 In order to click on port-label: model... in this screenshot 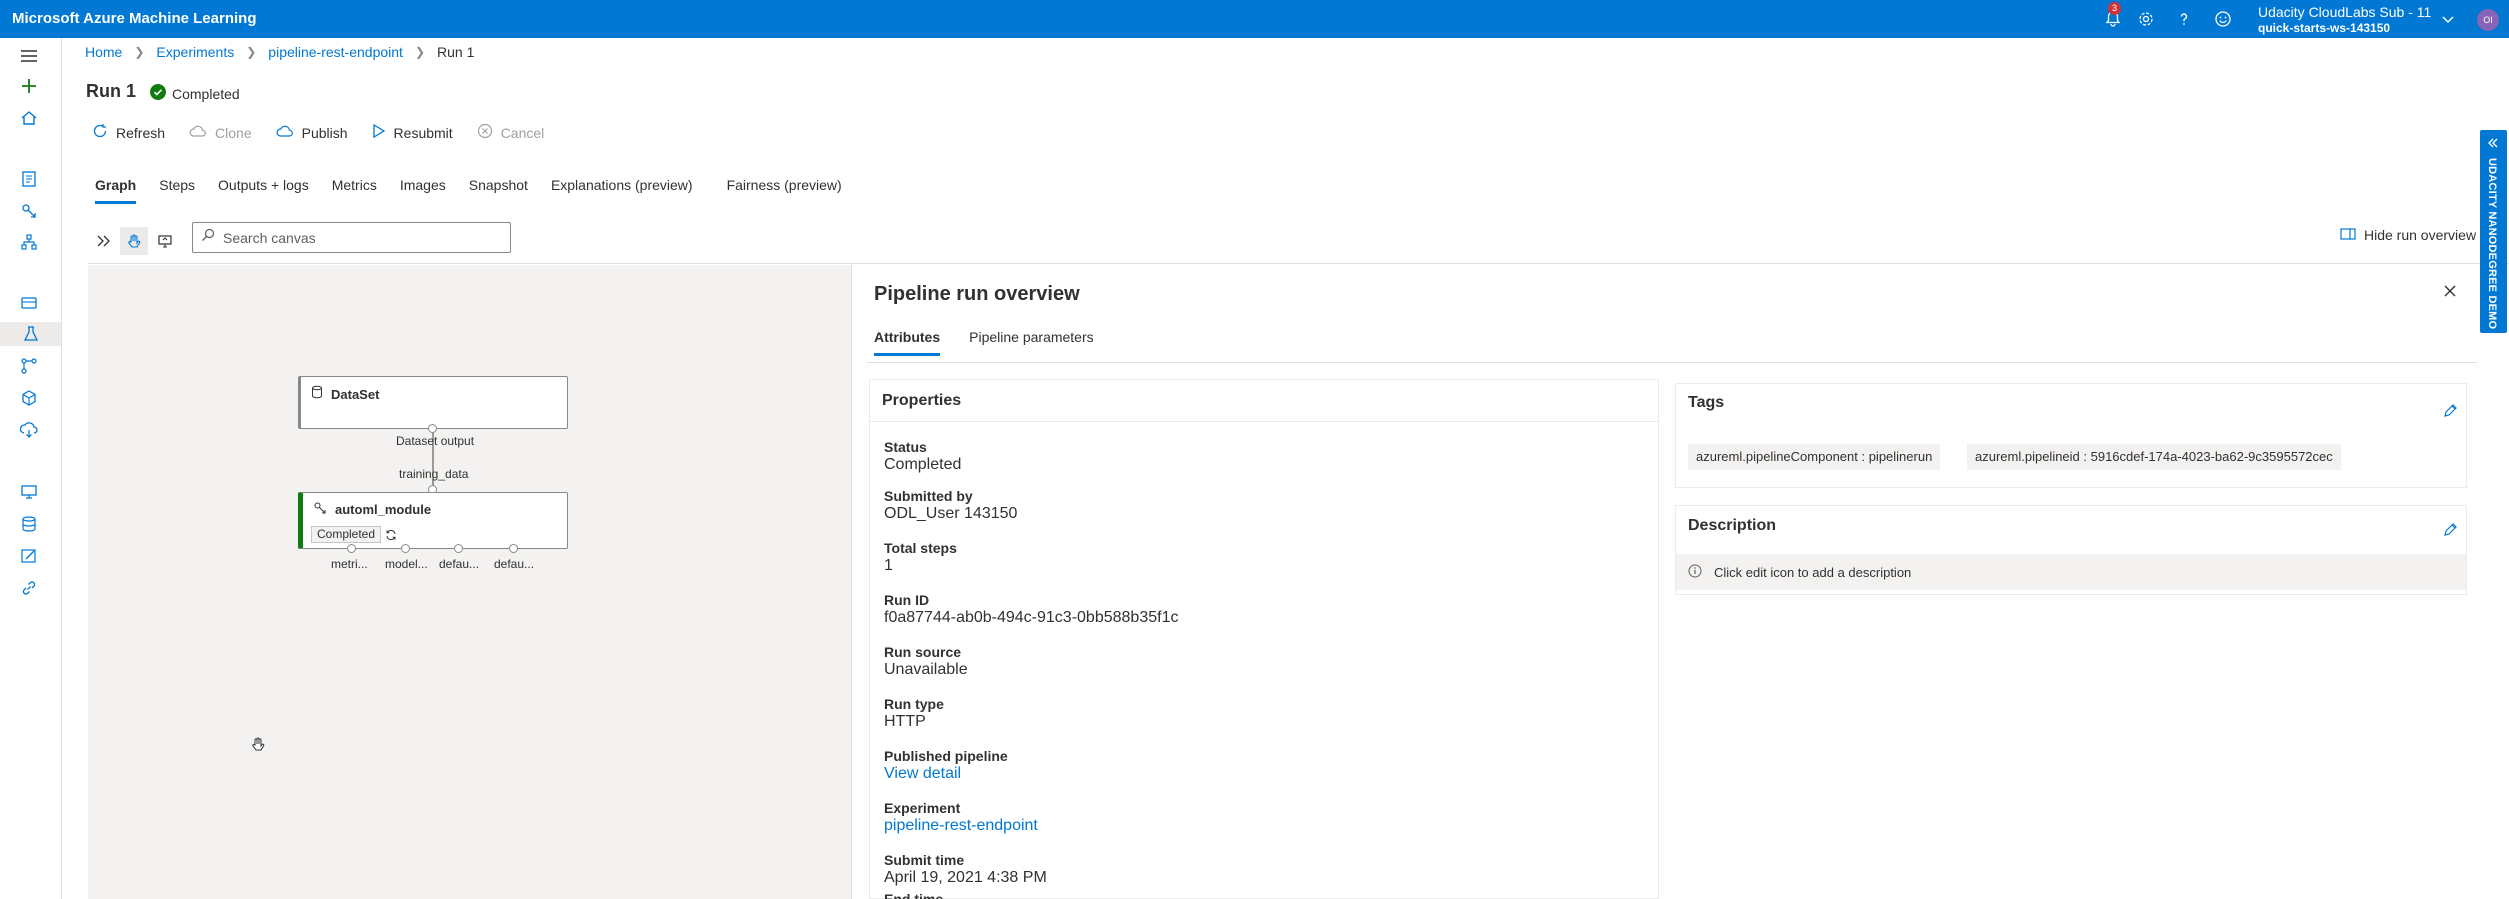, I will do `click(406, 564)`.